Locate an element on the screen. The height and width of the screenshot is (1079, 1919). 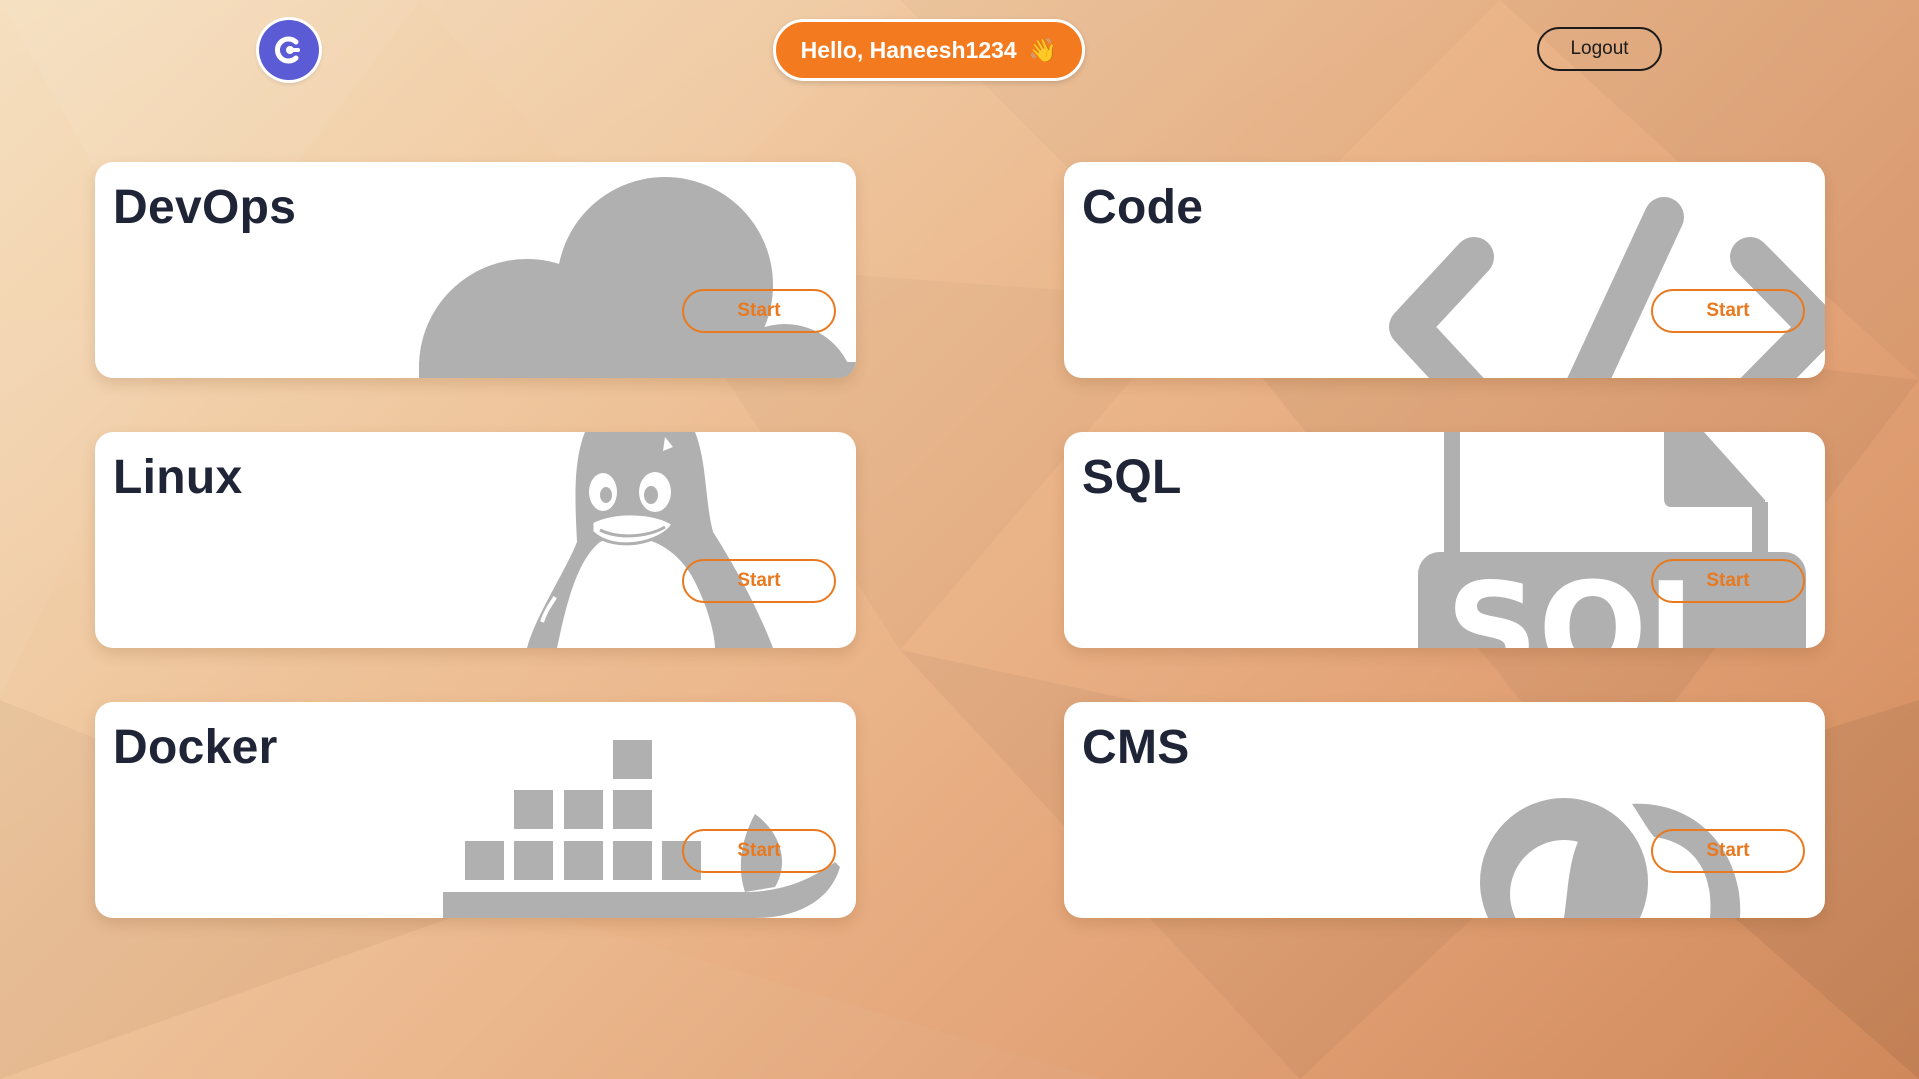
greeting-badge: Hello, Haneesh1234 👋 is located at coordinates (929, 50).